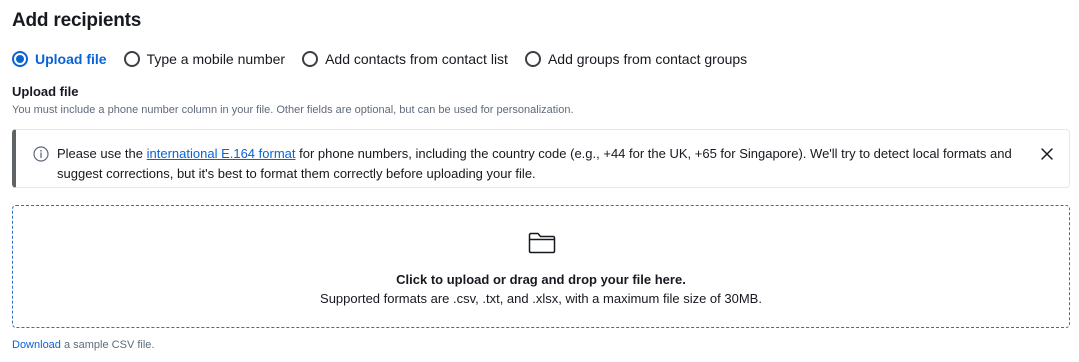  I want to click on radio-add-groups: Add groups from contact groups, so click(635, 59).